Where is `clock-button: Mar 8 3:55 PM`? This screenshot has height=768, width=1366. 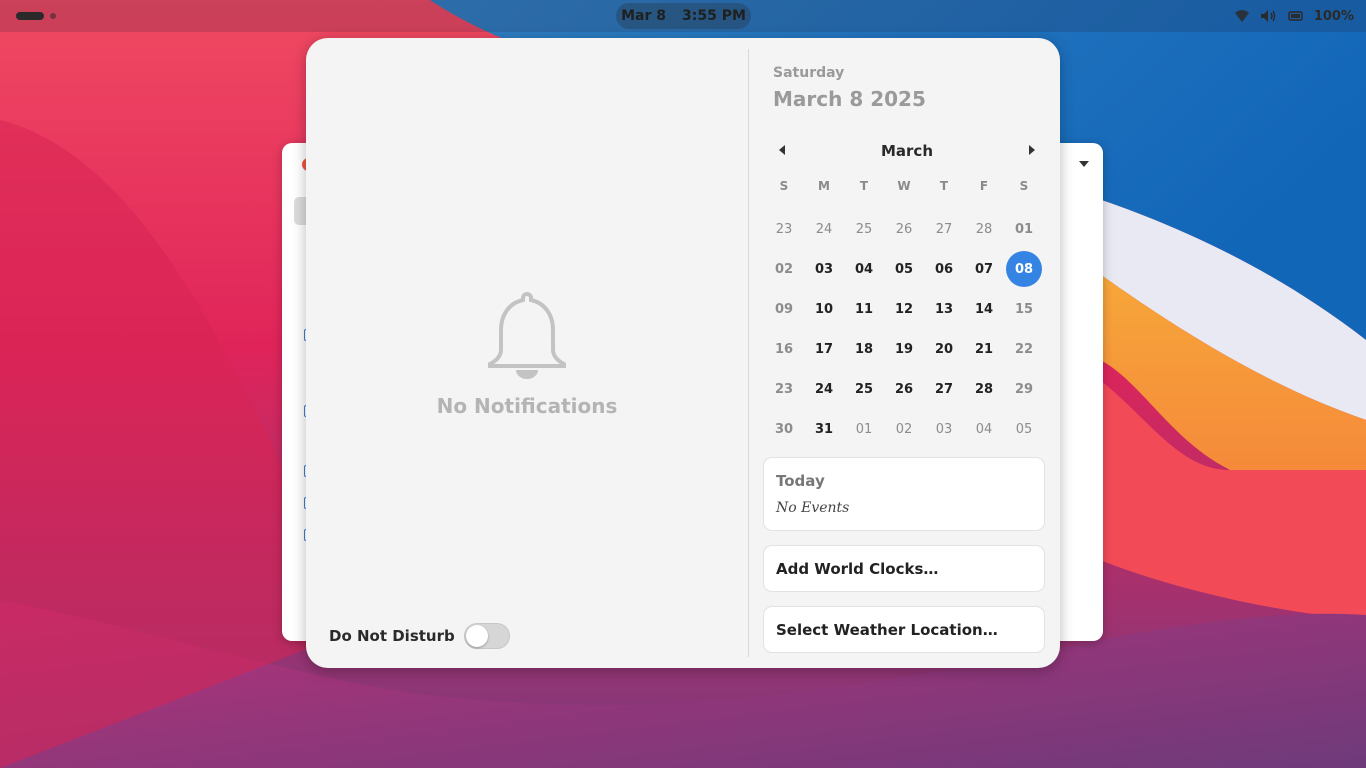 clock-button: Mar 8 3:55 PM is located at coordinates (683, 16).